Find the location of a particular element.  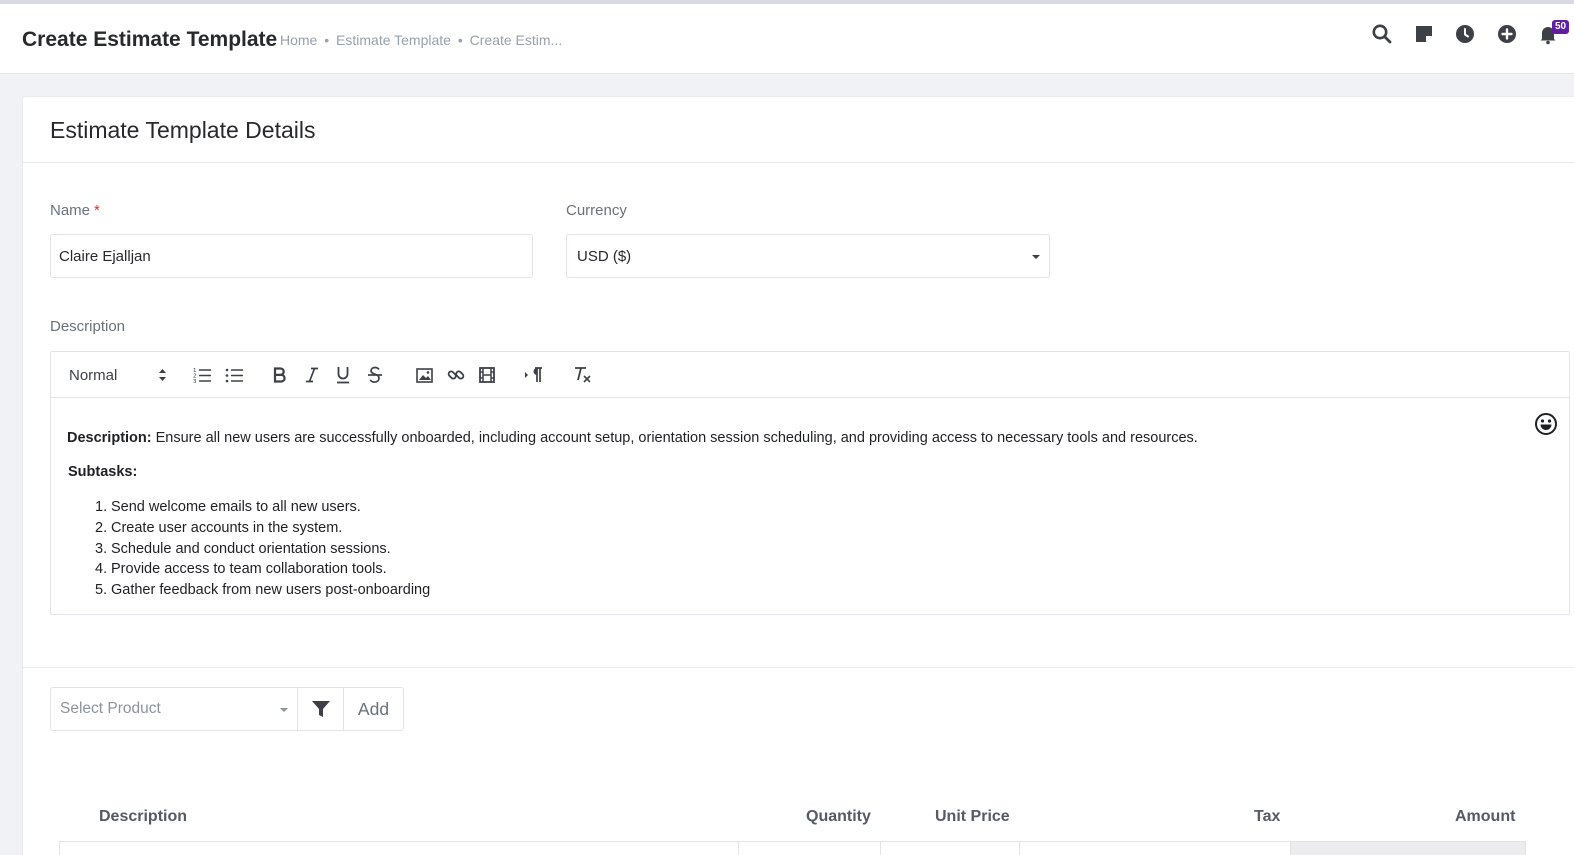

list-item-number: 2. is located at coordinates (101, 527).